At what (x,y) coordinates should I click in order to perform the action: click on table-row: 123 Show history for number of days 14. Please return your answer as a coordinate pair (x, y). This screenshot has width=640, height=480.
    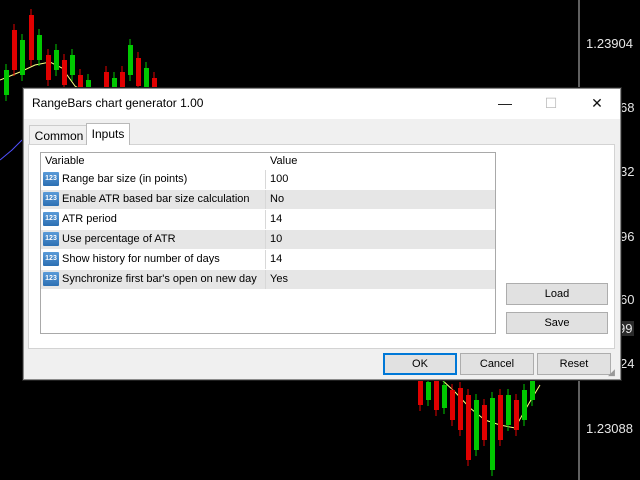
    Looking at the image, I should click on (268, 260).